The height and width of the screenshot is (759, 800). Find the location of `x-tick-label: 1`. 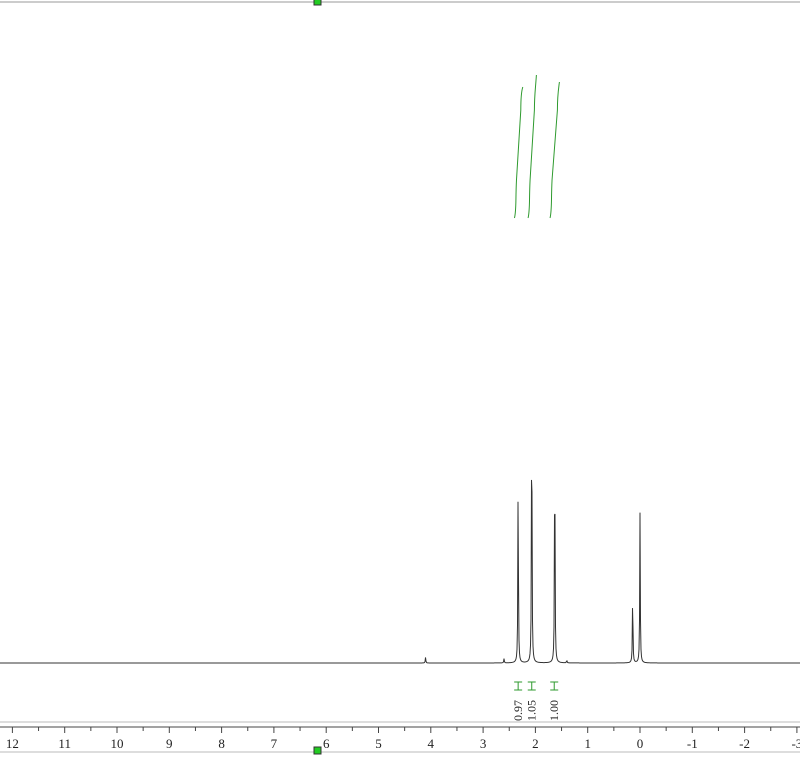

x-tick-label: 1 is located at coordinates (587, 743).